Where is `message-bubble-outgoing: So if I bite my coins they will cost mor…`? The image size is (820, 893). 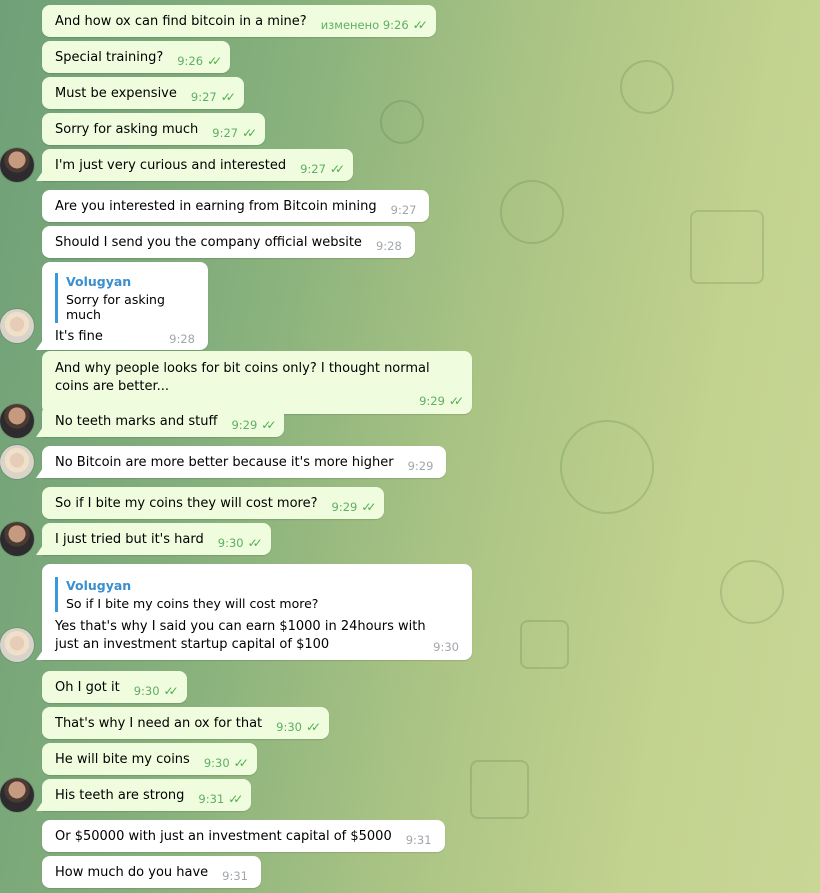
message-bubble-outgoing: So if I bite my coins they will cost mor… is located at coordinates (213, 503).